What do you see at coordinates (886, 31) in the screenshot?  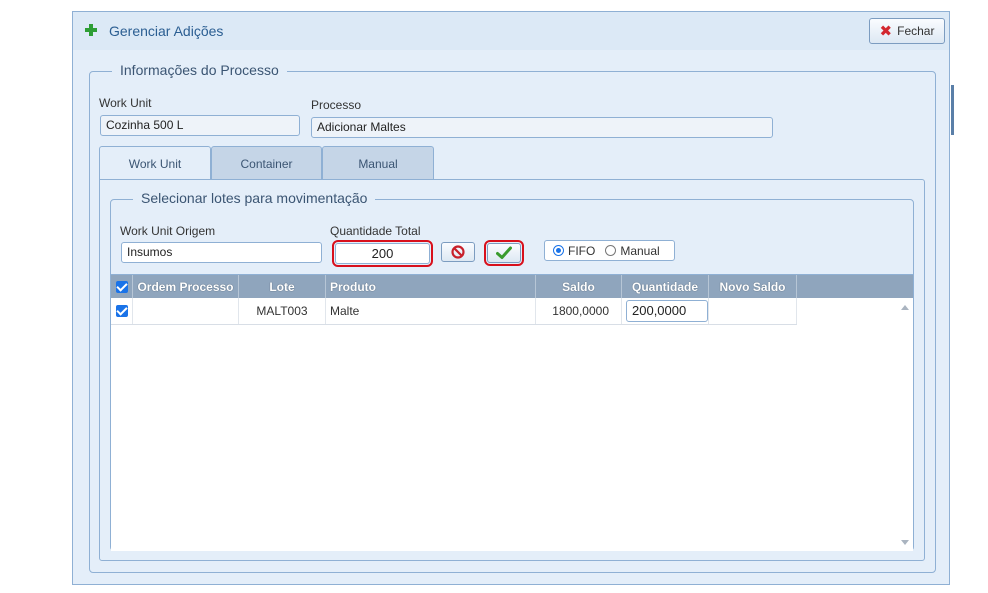 I see `close-icon: ✖` at bounding box center [886, 31].